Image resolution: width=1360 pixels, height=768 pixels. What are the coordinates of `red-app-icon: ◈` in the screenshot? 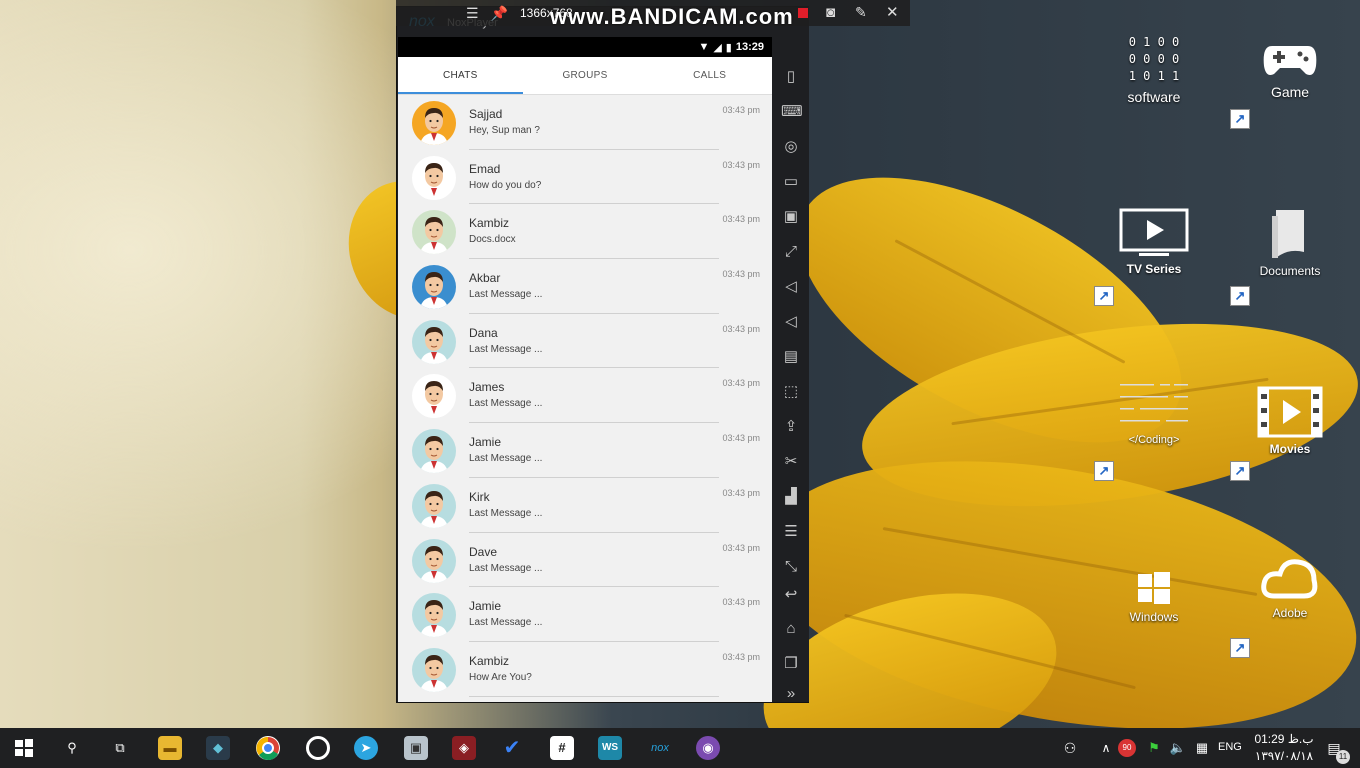 It's located at (464, 748).